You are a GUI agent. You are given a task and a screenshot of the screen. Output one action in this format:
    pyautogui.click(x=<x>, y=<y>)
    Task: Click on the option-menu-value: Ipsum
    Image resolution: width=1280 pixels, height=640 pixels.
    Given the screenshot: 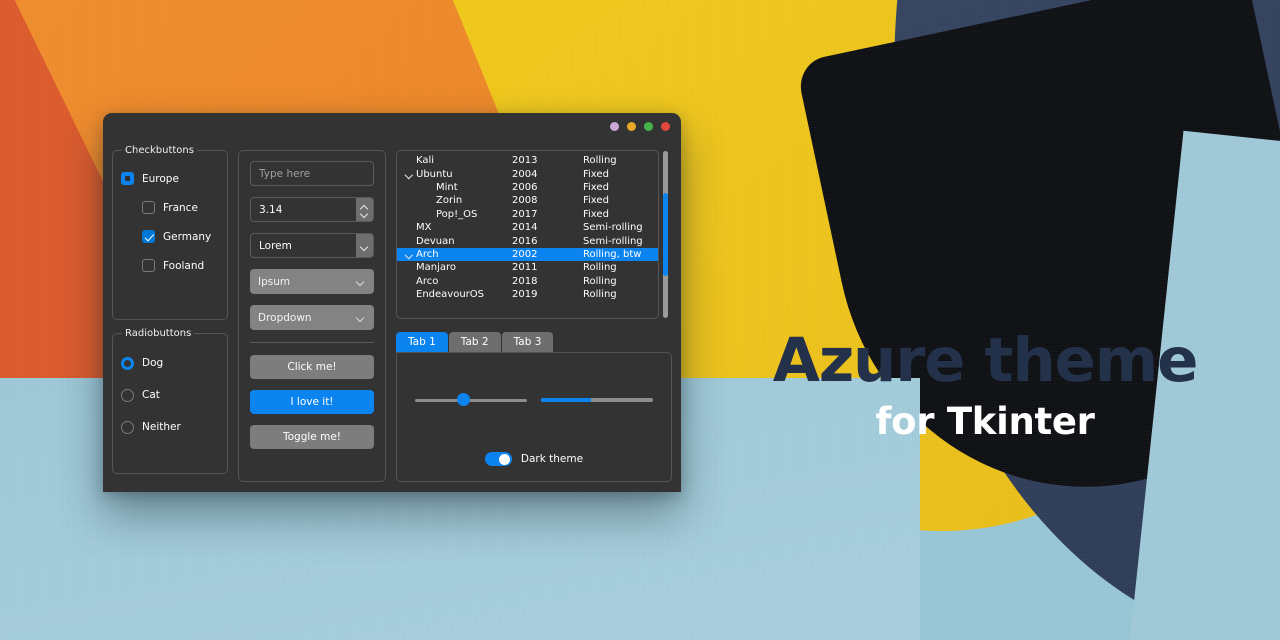 What is the action you would take?
    pyautogui.click(x=274, y=281)
    